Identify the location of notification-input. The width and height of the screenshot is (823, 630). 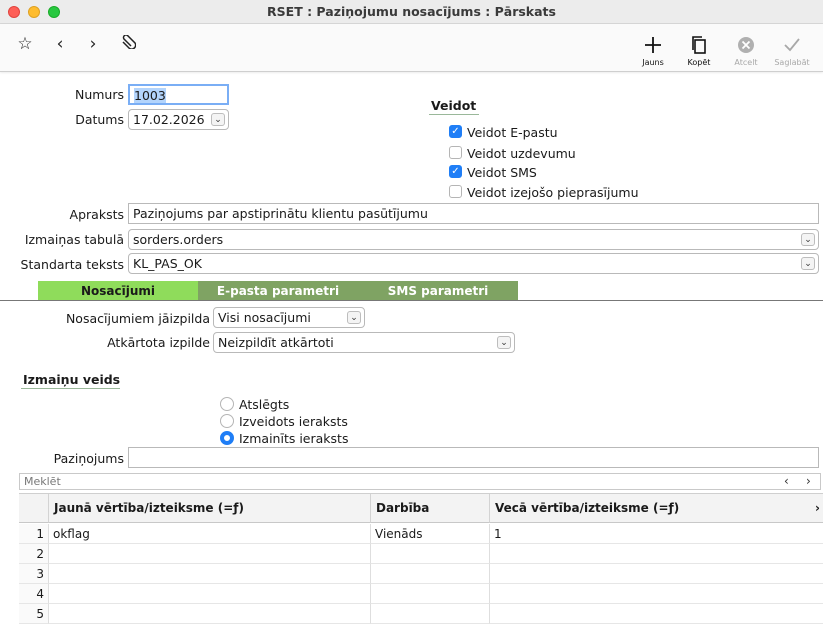
(473, 457).